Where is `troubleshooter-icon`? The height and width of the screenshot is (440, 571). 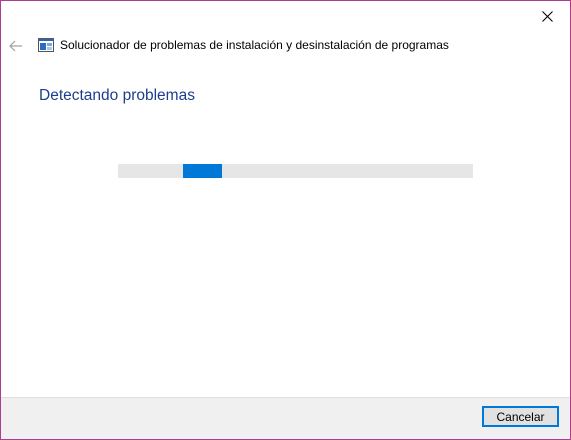
troubleshooter-icon is located at coordinates (46, 45).